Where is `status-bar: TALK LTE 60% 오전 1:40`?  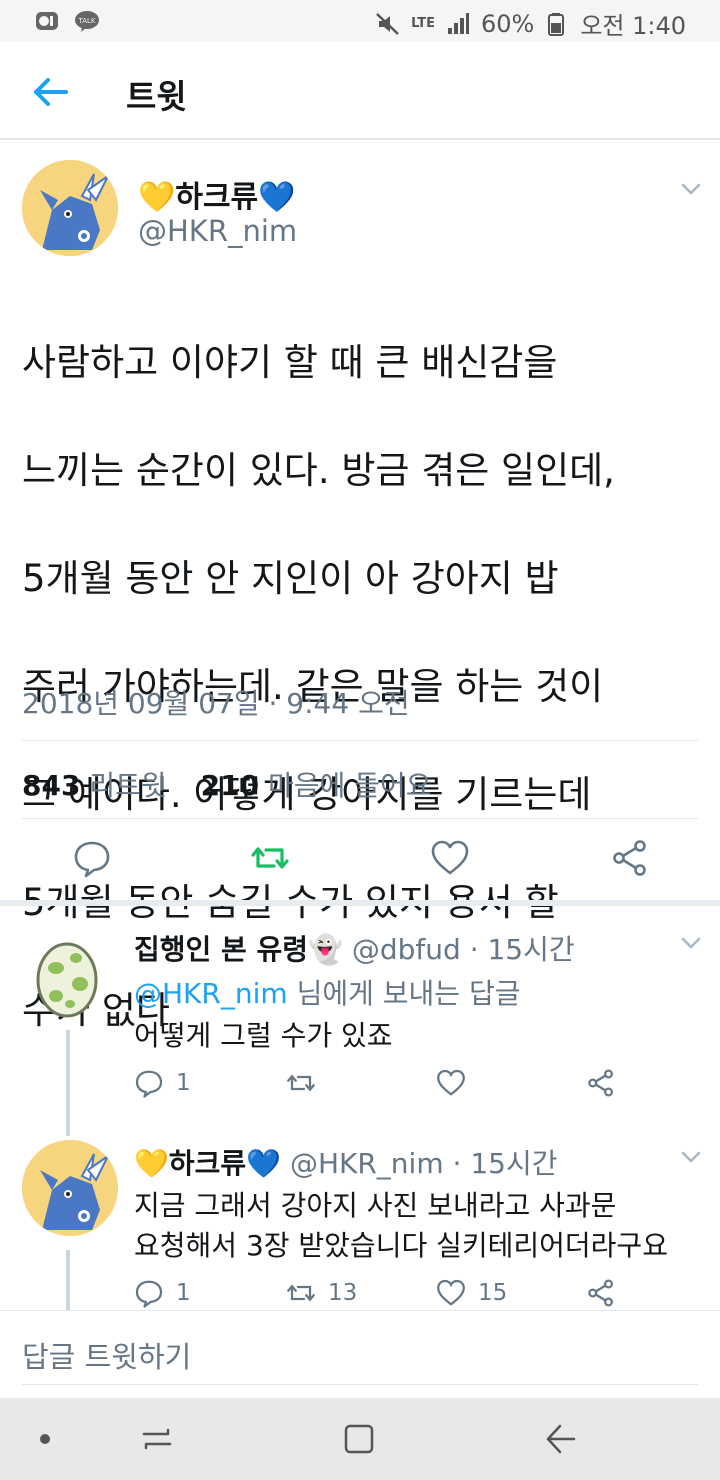
status-bar: TALK LTE 60% 오전 1:40 is located at coordinates (360, 21).